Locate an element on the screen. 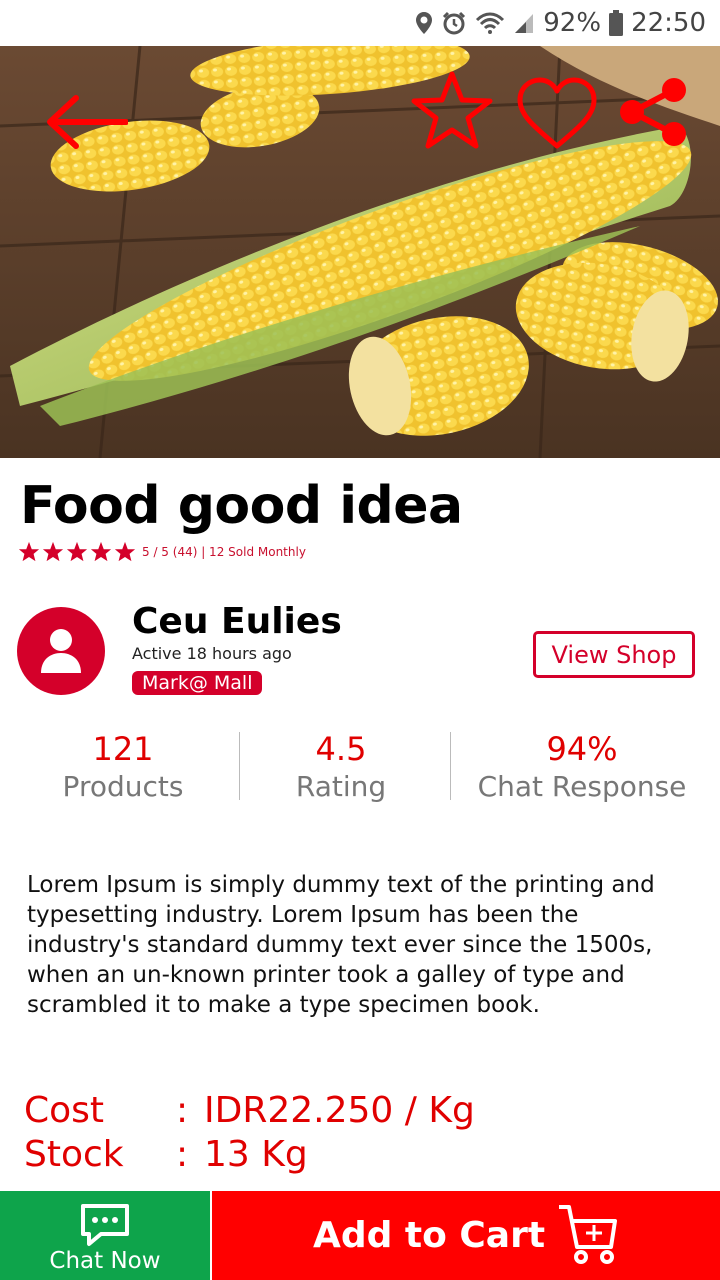 This screenshot has height=1280, width=720. rating-summary: 5 / 5 (44) | 12 Sold Monthly is located at coordinates (224, 552).